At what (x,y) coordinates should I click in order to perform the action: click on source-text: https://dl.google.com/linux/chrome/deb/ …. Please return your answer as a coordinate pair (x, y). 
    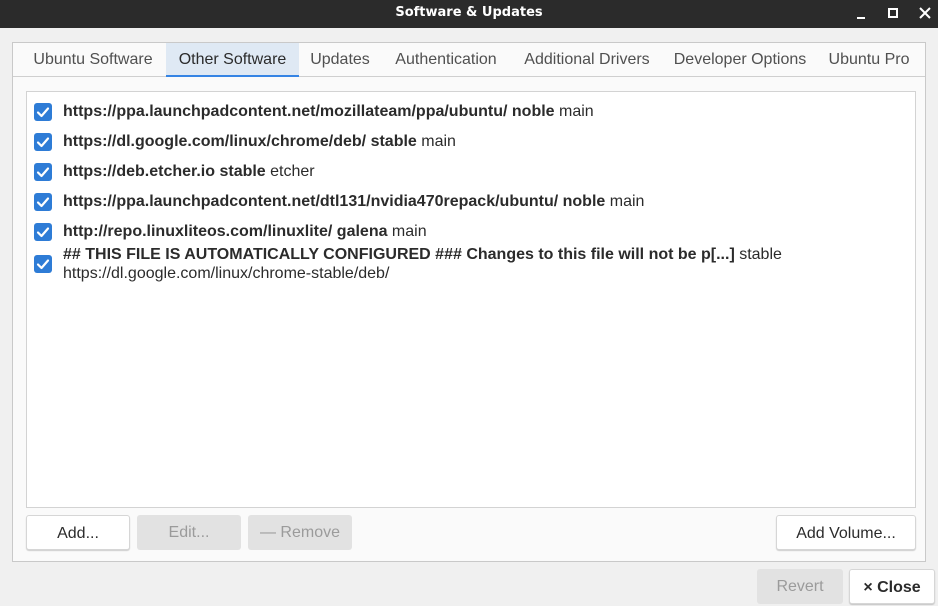
    Looking at the image, I should click on (259, 141).